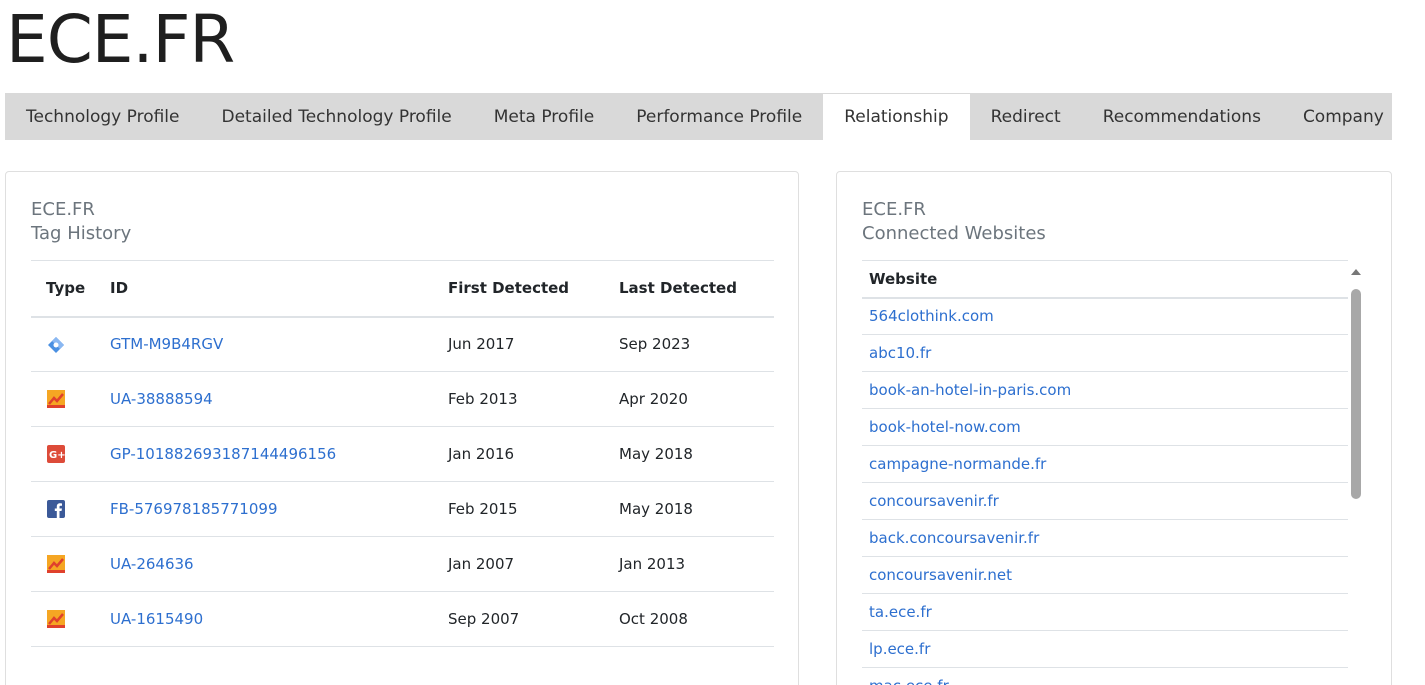  What do you see at coordinates (279, 289) in the screenshot?
I see `header-id: ID` at bounding box center [279, 289].